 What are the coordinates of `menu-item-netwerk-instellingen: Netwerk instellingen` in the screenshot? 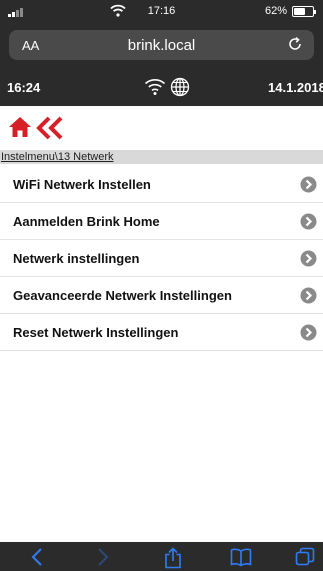 It's located at (161, 258).